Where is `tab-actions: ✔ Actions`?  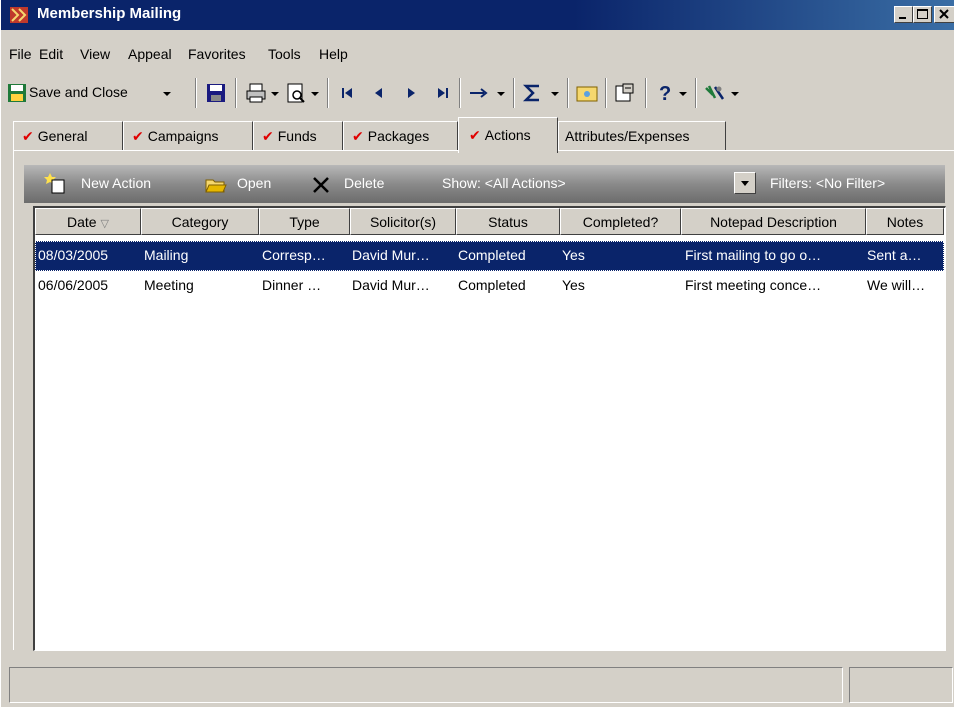 tab-actions: ✔ Actions is located at coordinates (508, 135).